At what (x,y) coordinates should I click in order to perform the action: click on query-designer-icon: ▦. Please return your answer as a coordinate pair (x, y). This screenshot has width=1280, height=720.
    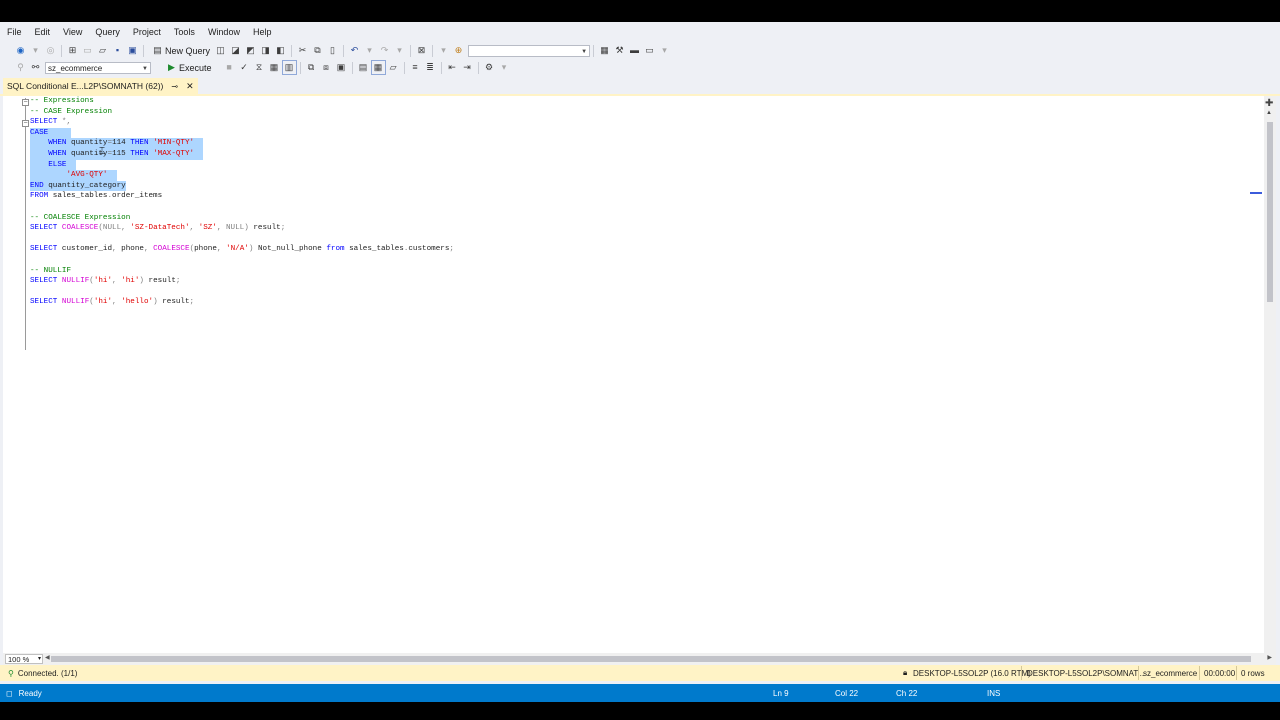
    Looking at the image, I should click on (274, 67).